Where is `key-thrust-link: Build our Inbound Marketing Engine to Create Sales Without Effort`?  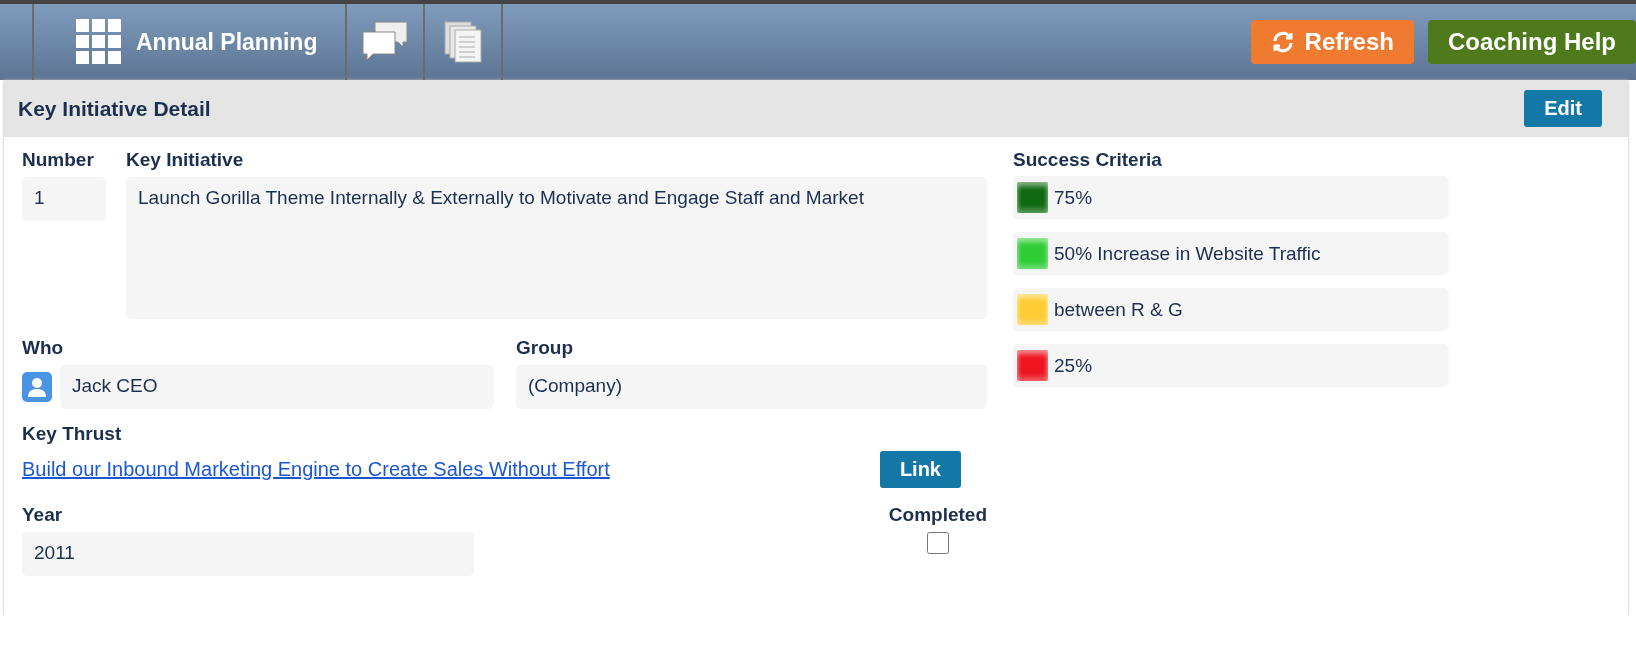
key-thrust-link: Build our Inbound Marketing Engine to Create Sales Without Effort is located at coordinates (316, 469).